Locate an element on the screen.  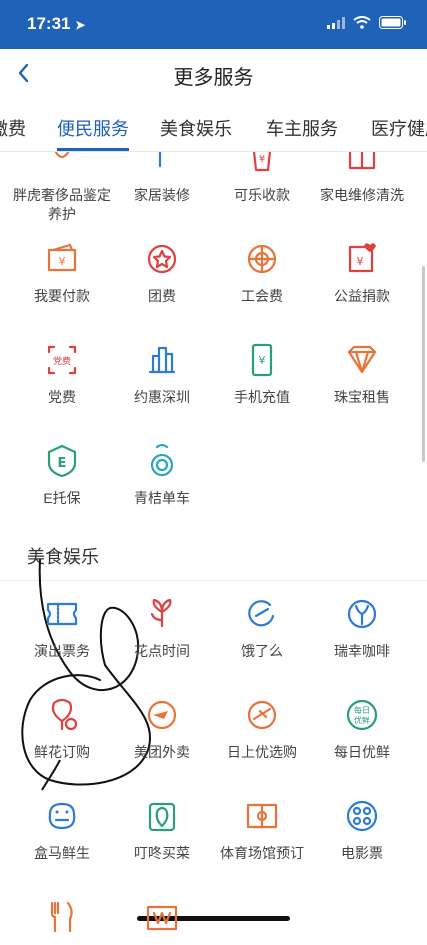
service-label: 胖虎奢侈品鉴定养护 is located at coordinates (62, 204).